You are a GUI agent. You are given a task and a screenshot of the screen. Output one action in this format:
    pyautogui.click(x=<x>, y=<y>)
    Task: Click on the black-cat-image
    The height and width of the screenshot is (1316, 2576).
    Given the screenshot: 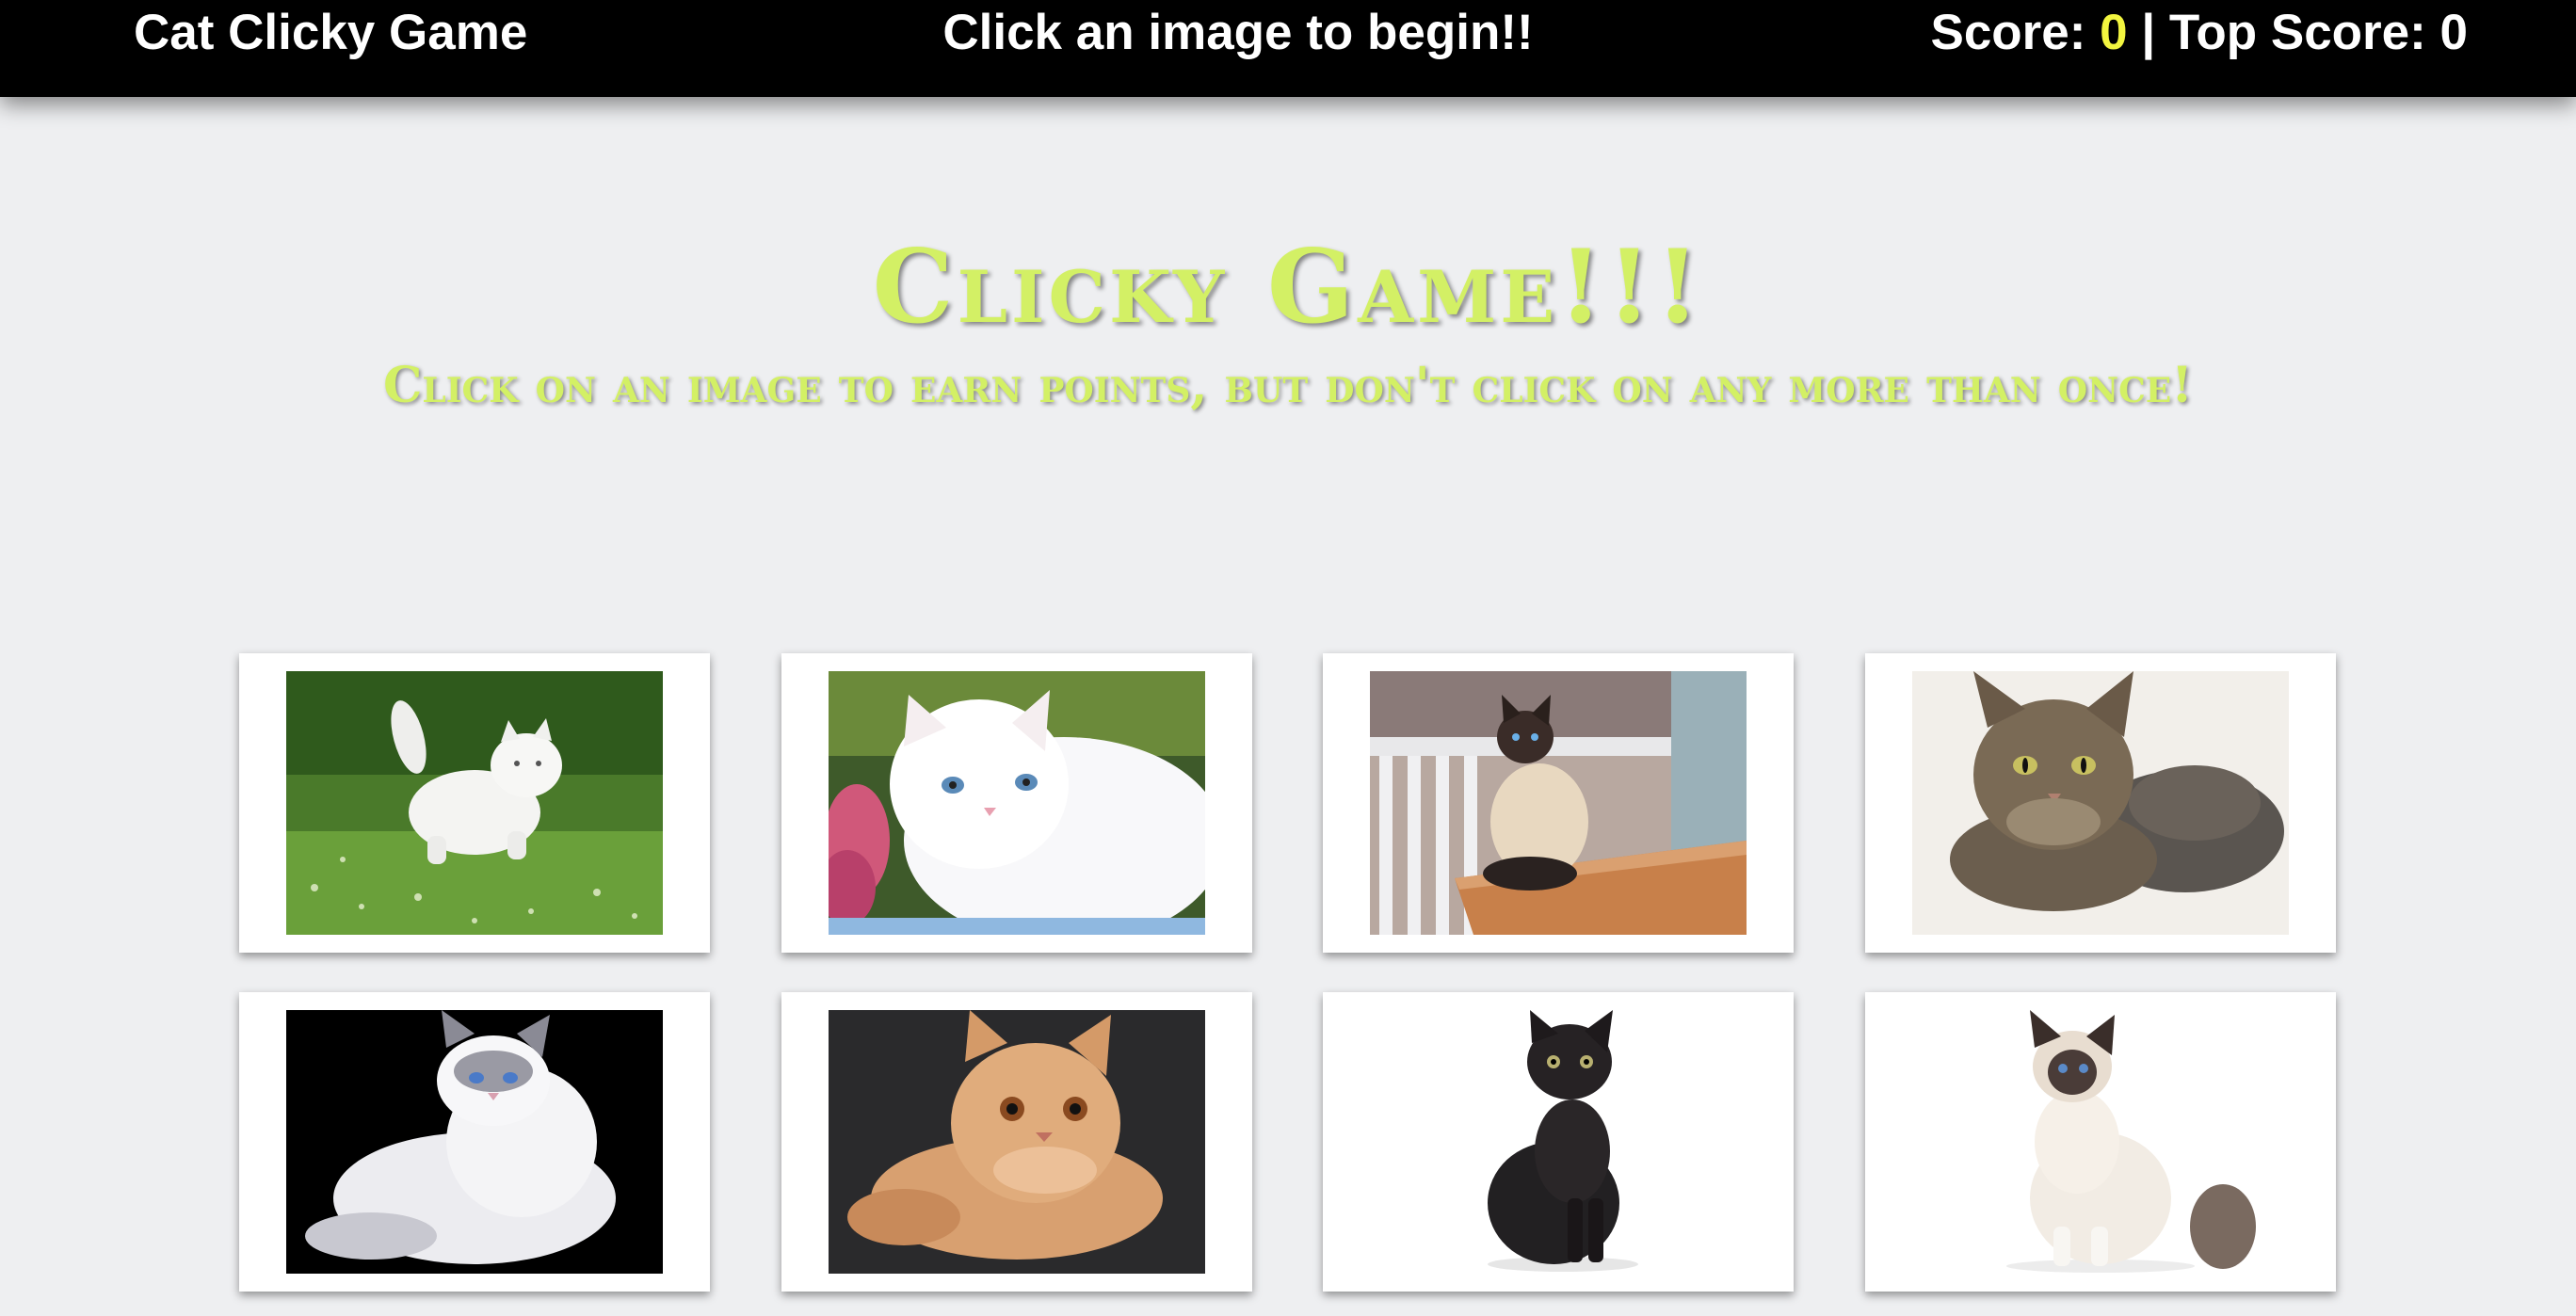 What is the action you would take?
    pyautogui.click(x=1558, y=1142)
    